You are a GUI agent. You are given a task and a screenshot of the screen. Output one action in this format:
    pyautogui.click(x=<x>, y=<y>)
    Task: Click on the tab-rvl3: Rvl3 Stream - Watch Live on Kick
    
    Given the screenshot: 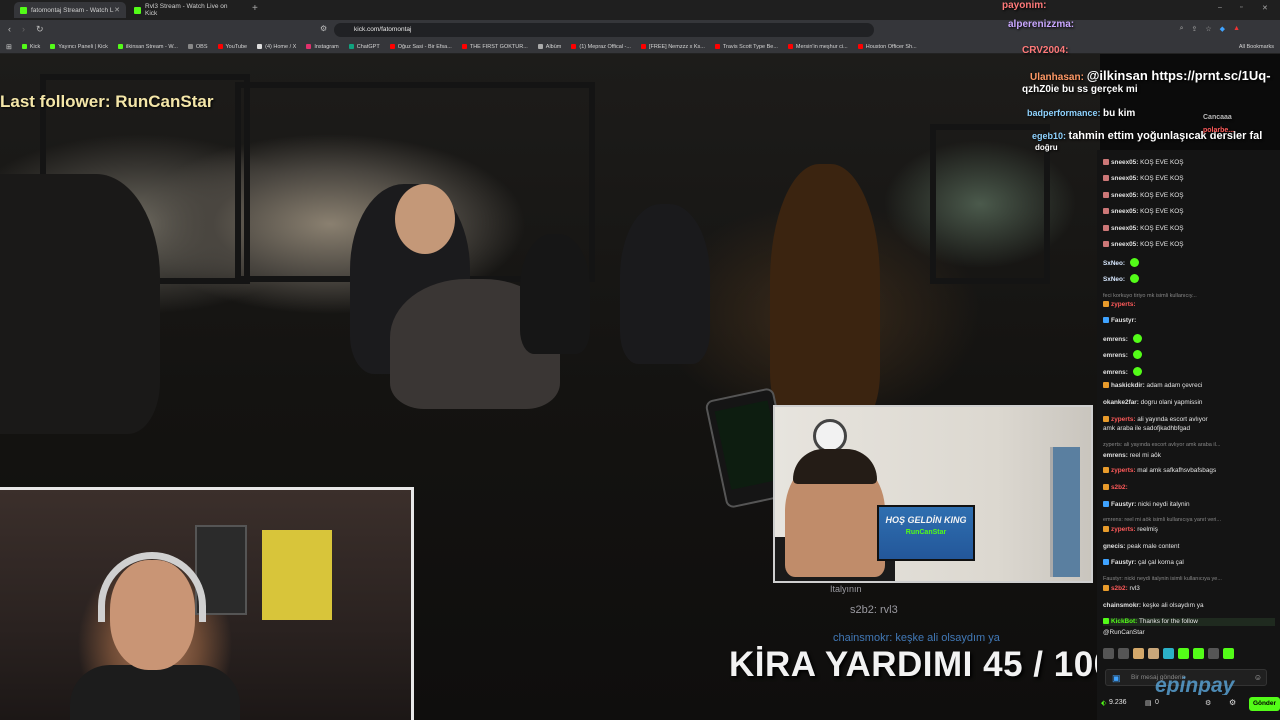 What is the action you would take?
    pyautogui.click(x=187, y=10)
    